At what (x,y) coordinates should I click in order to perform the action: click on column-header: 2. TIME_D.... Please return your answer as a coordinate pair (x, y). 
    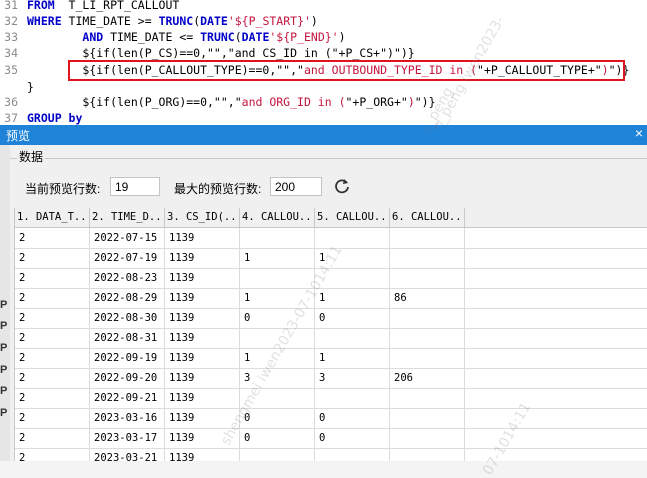
    Looking at the image, I should click on (127, 217).